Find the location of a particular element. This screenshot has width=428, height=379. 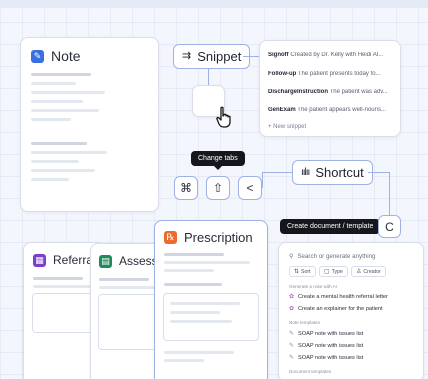

prescription-card: ℞ Prescription is located at coordinates (211, 299).